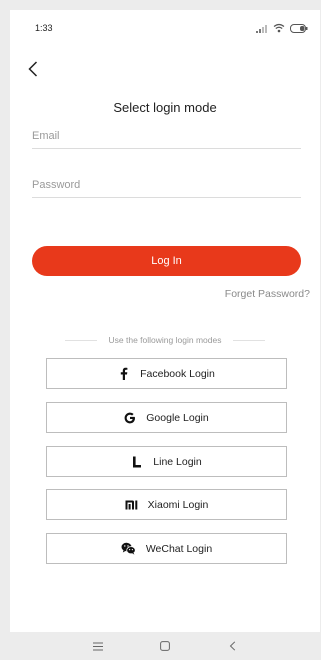  I want to click on facebook-login-button: Facebook Login, so click(166, 373).